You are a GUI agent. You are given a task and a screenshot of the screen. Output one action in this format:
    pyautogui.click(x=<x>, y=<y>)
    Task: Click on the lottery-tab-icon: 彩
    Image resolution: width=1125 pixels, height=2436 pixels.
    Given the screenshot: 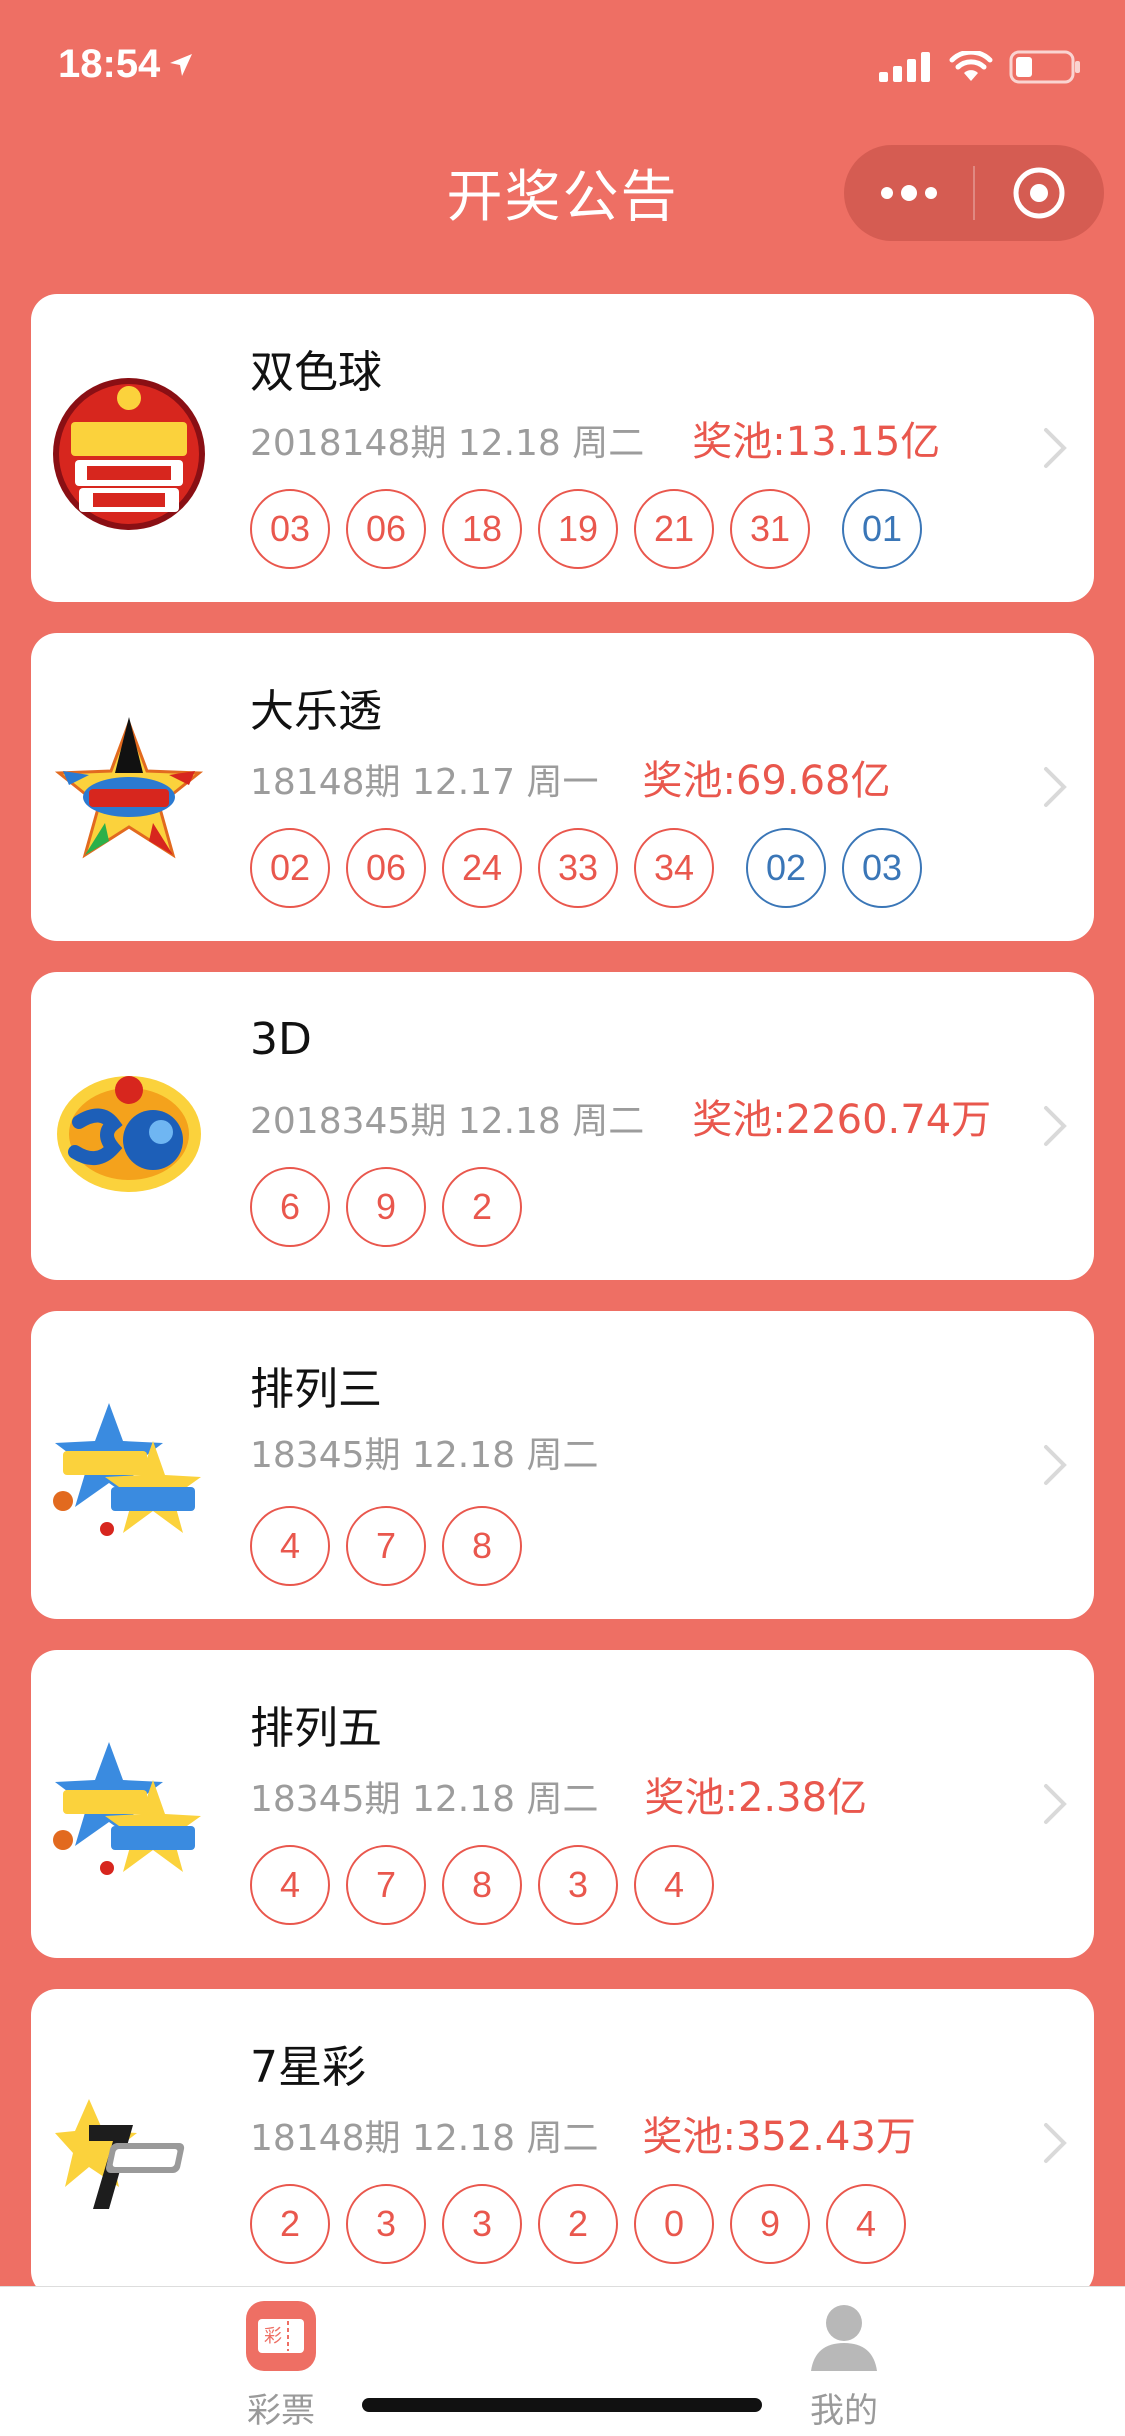 What is the action you would take?
    pyautogui.click(x=281, y=2336)
    